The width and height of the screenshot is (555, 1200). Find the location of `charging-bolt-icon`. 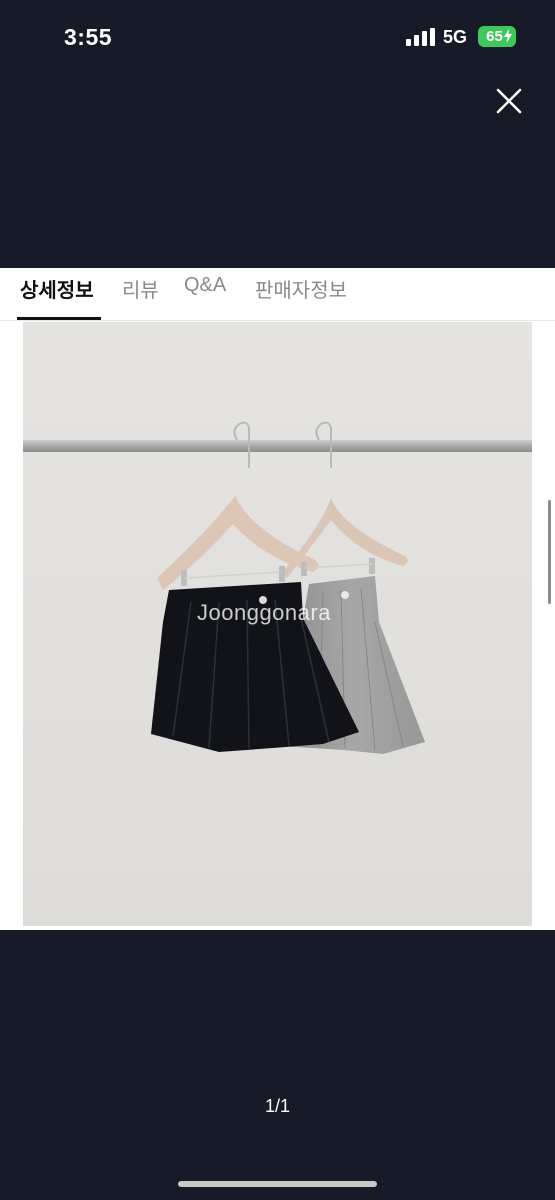

charging-bolt-icon is located at coordinates (508, 36).